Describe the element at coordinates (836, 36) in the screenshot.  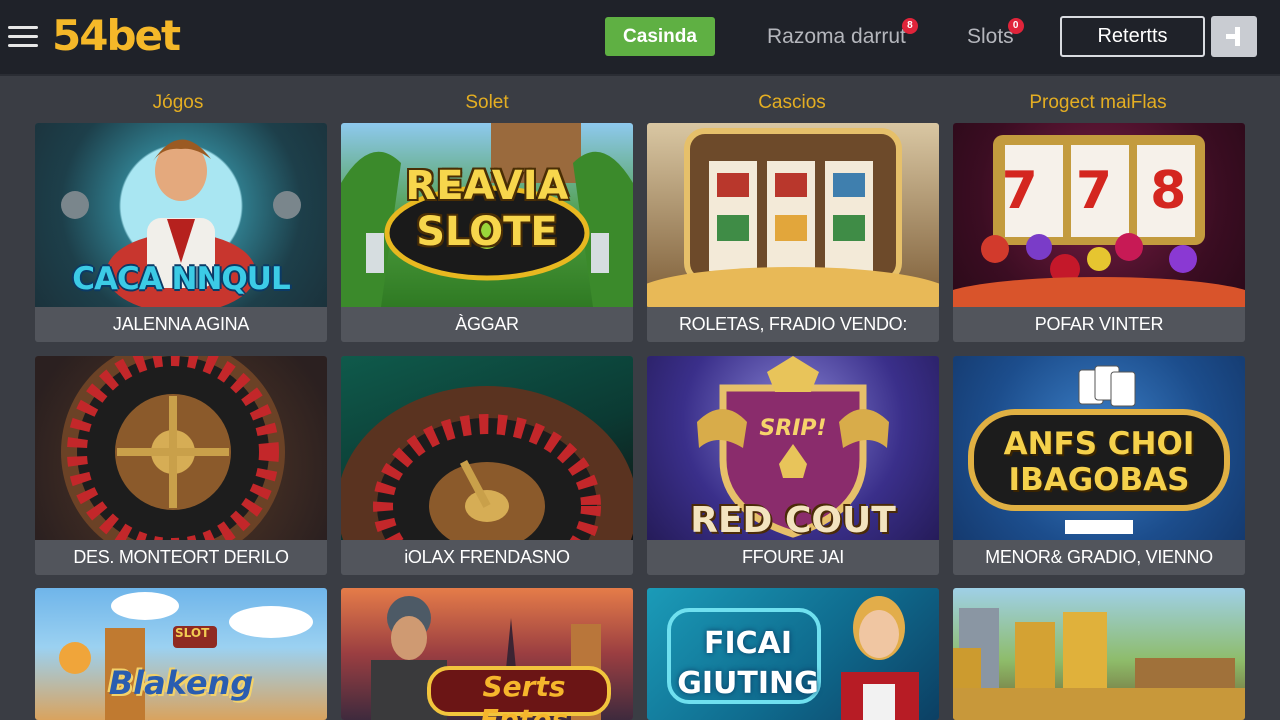
I see `nav-item-label: Razoma darrut` at that location.